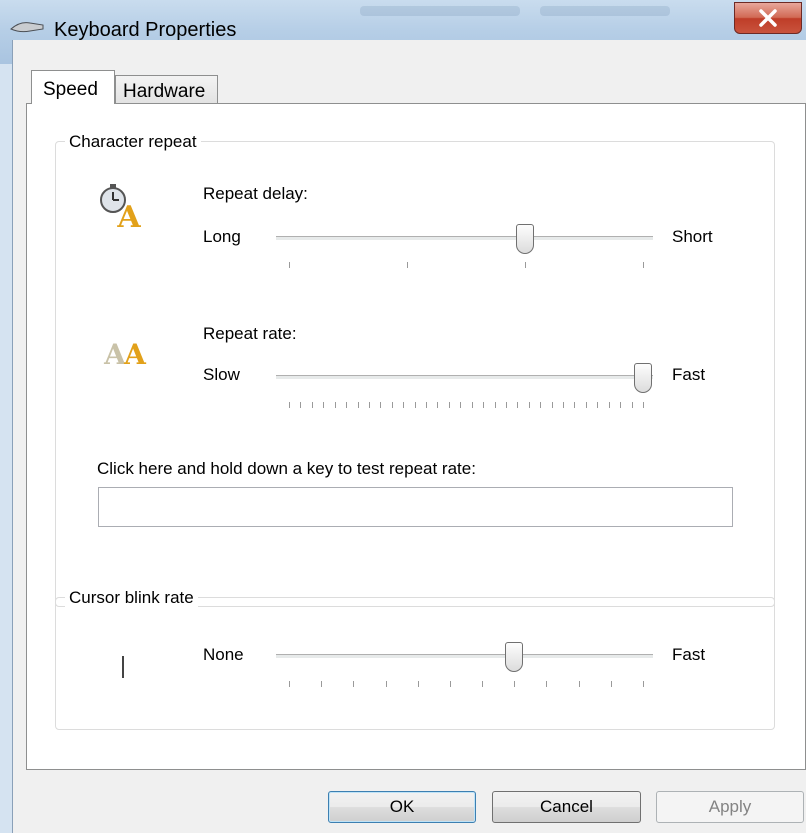  What do you see at coordinates (689, 374) in the screenshot?
I see `repeat-rate-max-label: Fast` at bounding box center [689, 374].